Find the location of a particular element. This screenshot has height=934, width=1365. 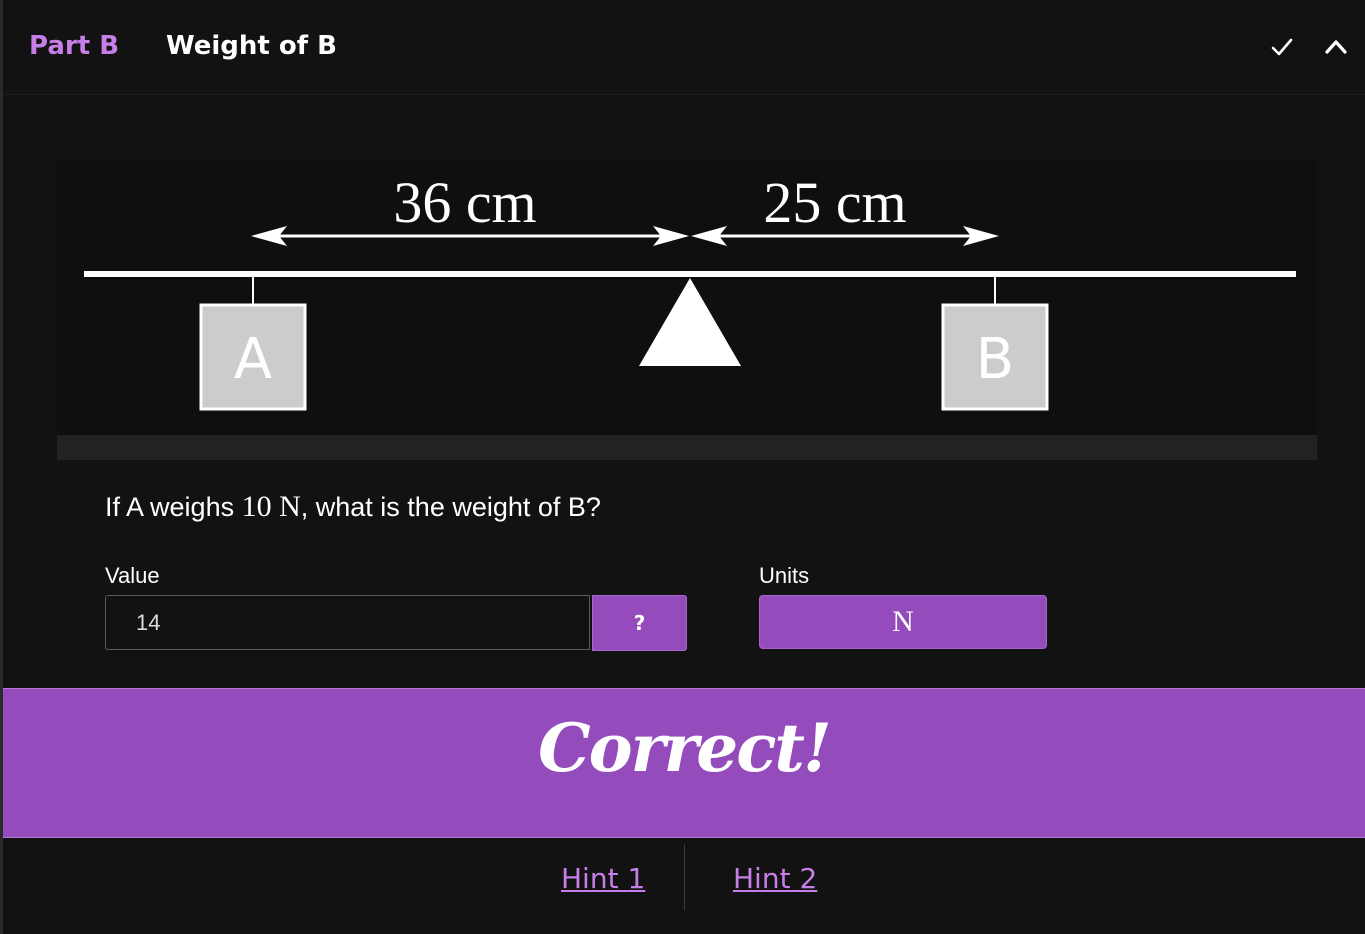

units-label: Units is located at coordinates (784, 575).